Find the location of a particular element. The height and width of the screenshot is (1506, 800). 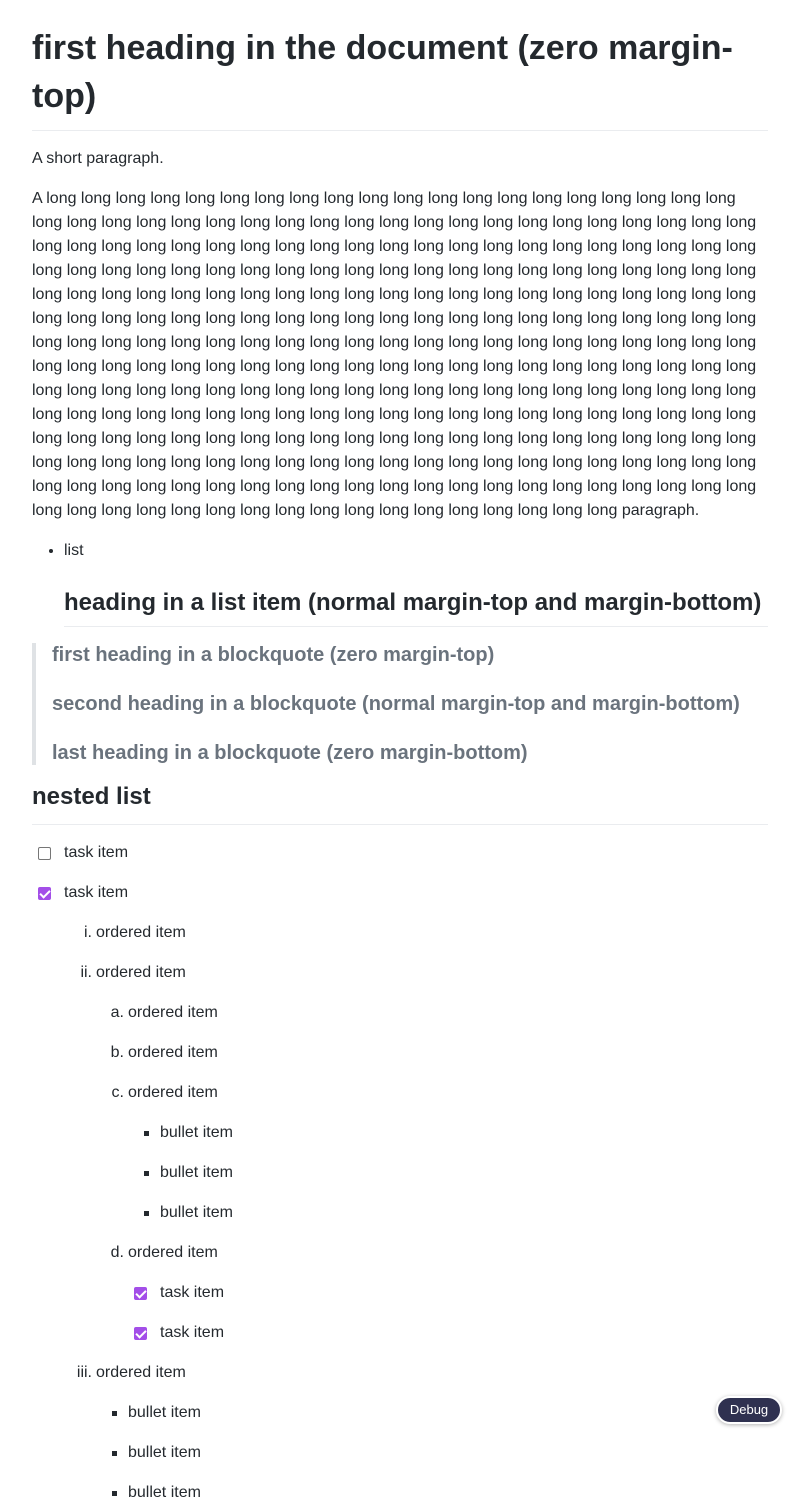

ordered-marker: d. is located at coordinates (117, 1252).